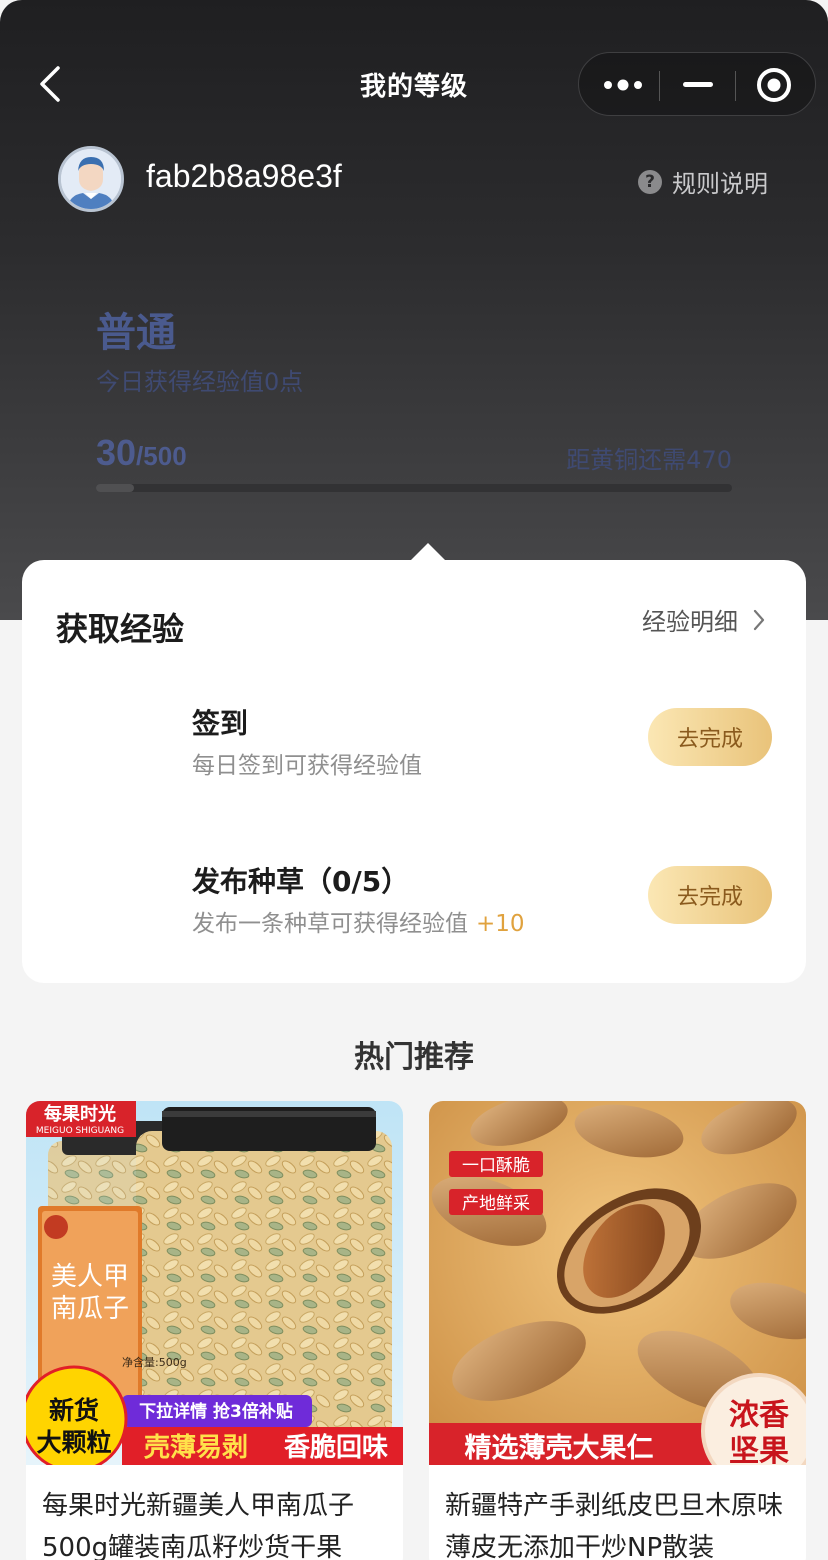 This screenshot has width=828, height=1560. I want to click on almond-banner: 精选薄壳大果仁, so click(559, 1448).